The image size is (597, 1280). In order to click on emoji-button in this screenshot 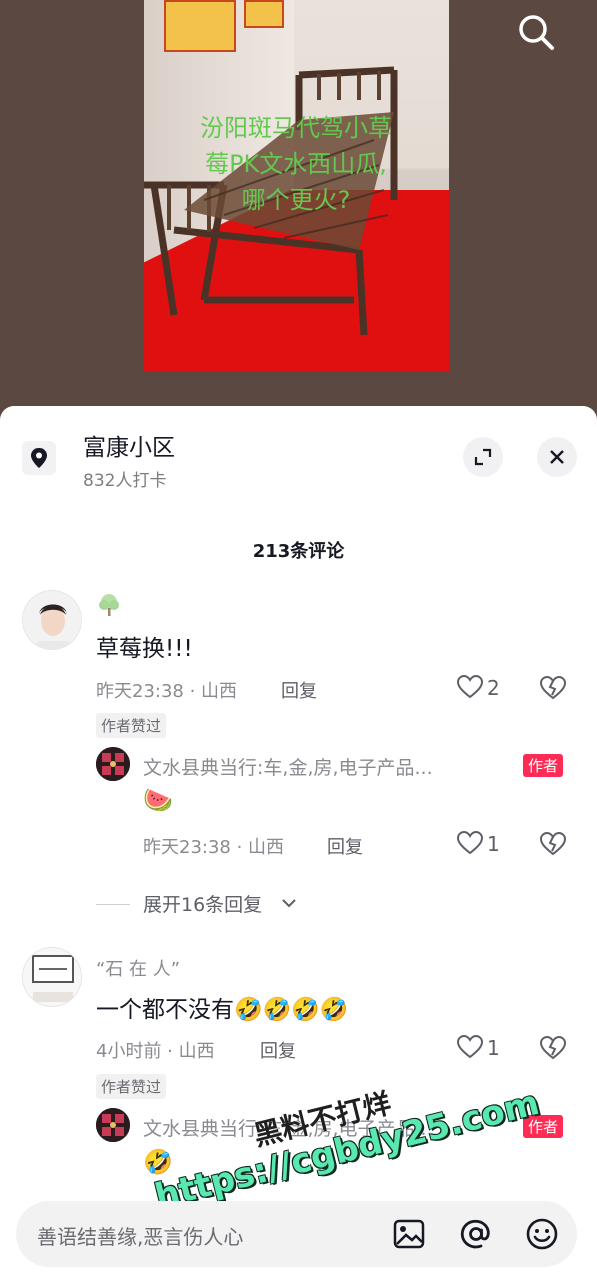, I will do `click(542, 1234)`.